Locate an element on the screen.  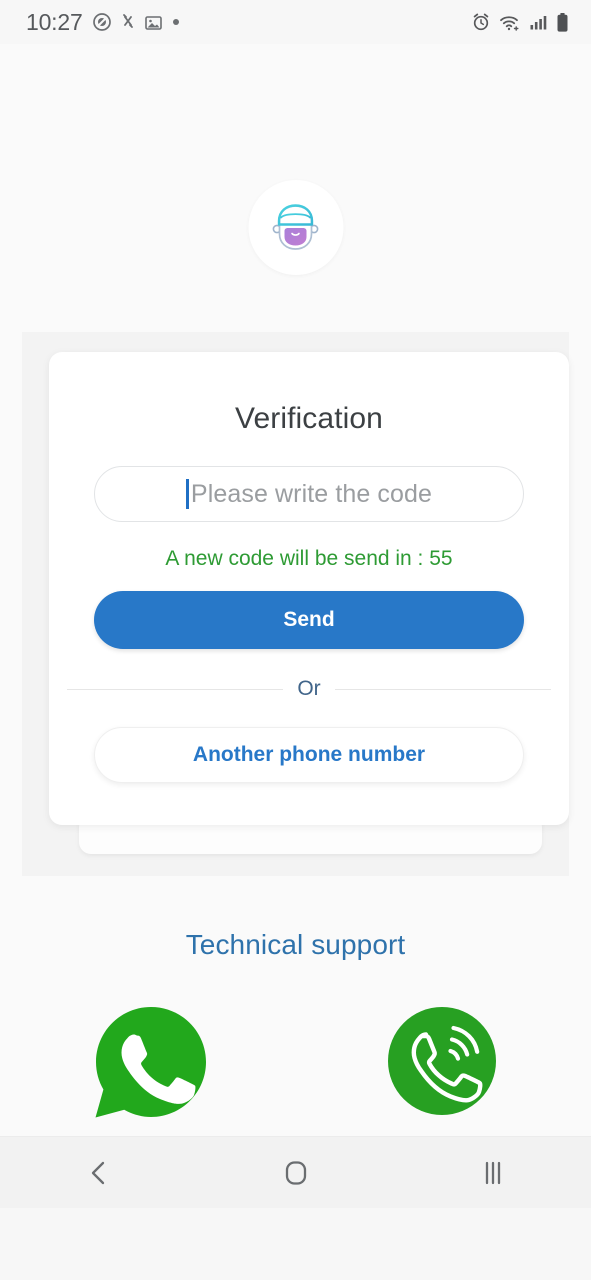
whatsapp-icon is located at coordinates (150, 1062).